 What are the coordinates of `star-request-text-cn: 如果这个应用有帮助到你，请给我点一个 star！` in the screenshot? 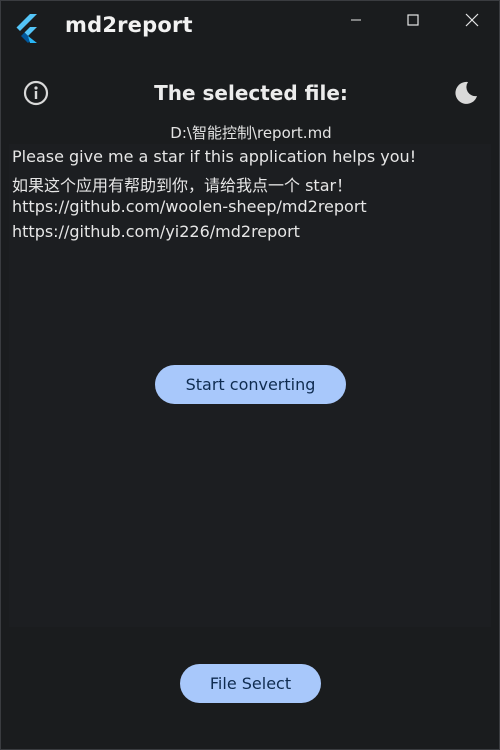 It's located at (182, 185).